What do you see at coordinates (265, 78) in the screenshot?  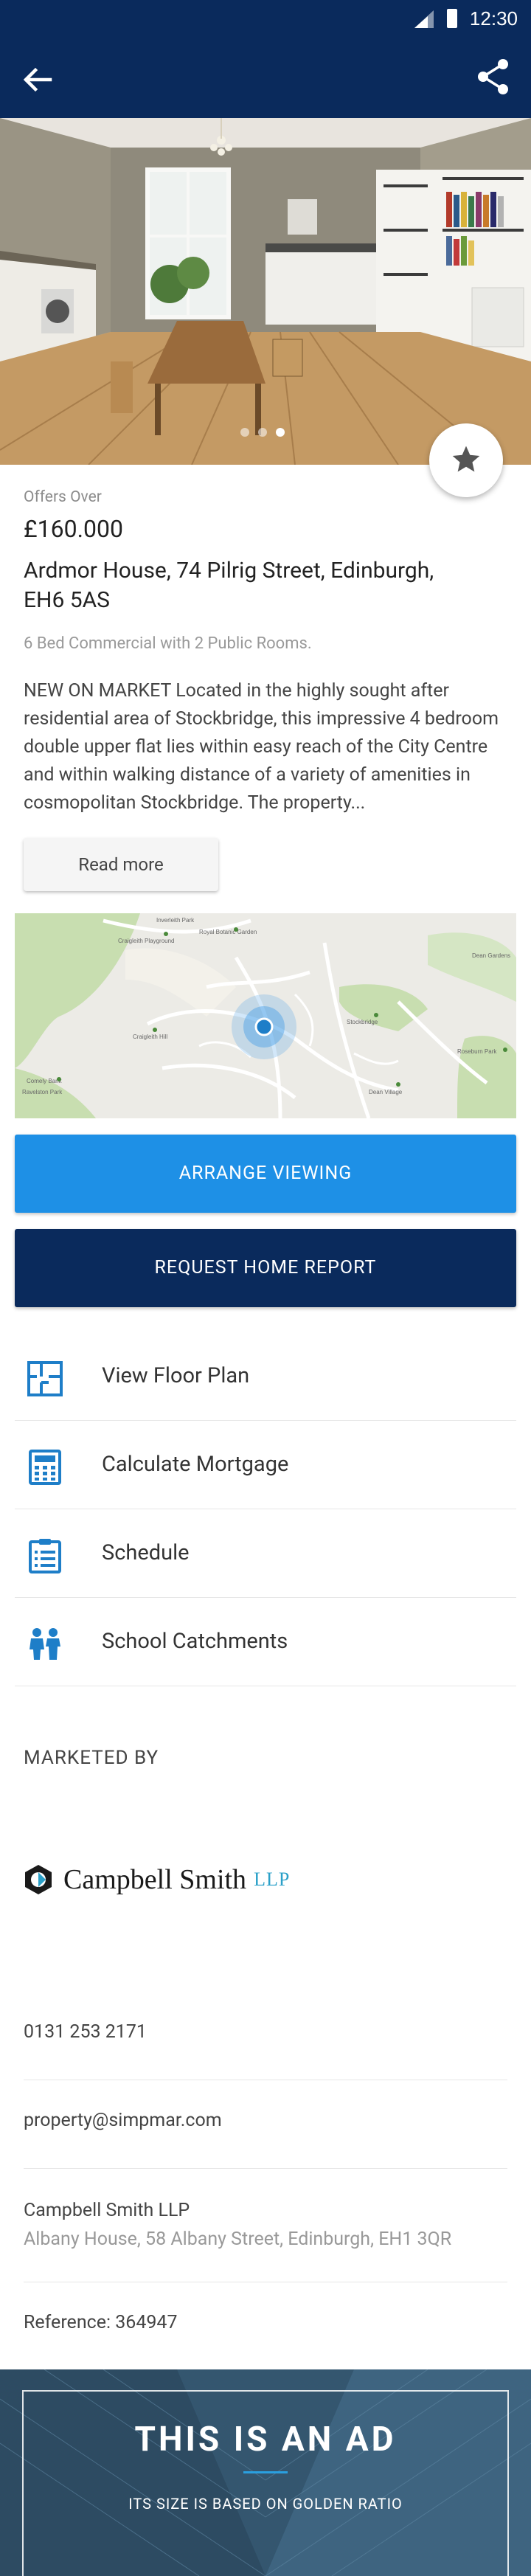 I see `app-bar` at bounding box center [265, 78].